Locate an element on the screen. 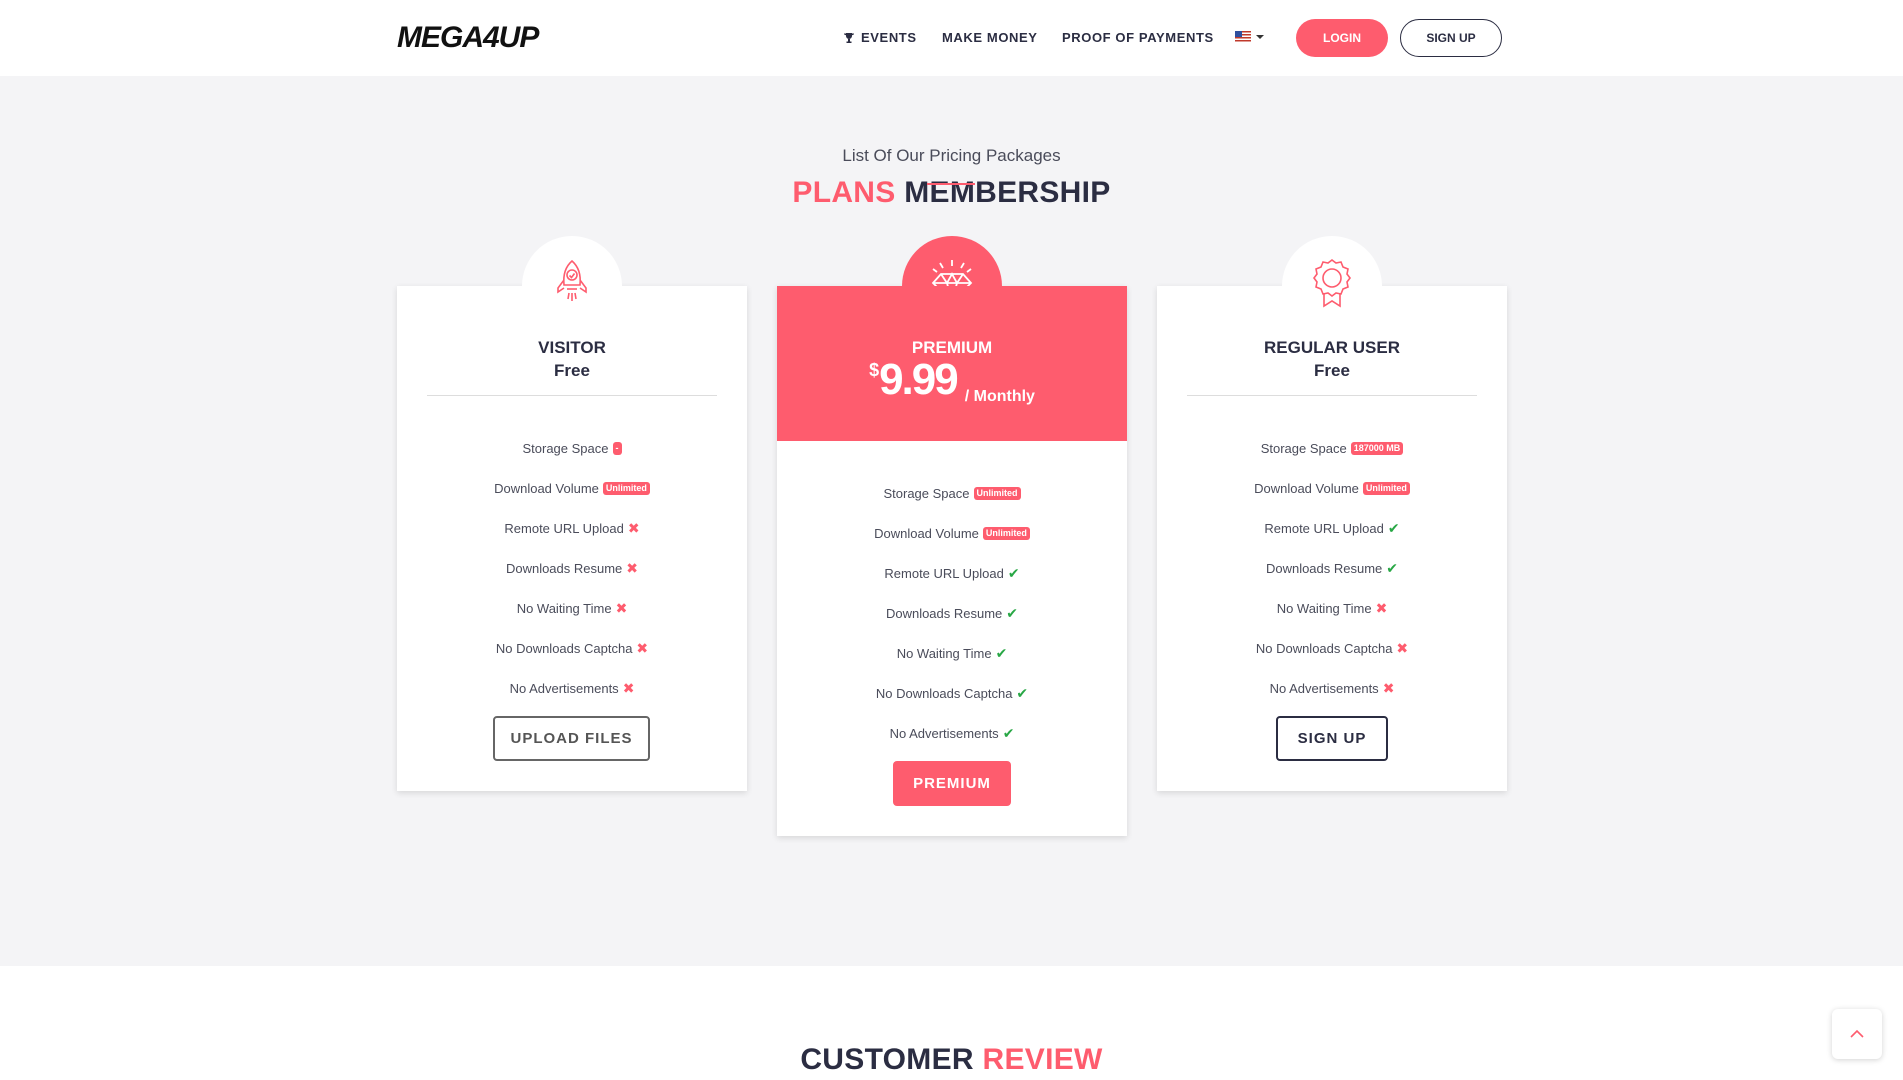 The image size is (1903, 1080). feature-tag: 187000 MB is located at coordinates (1377, 448).